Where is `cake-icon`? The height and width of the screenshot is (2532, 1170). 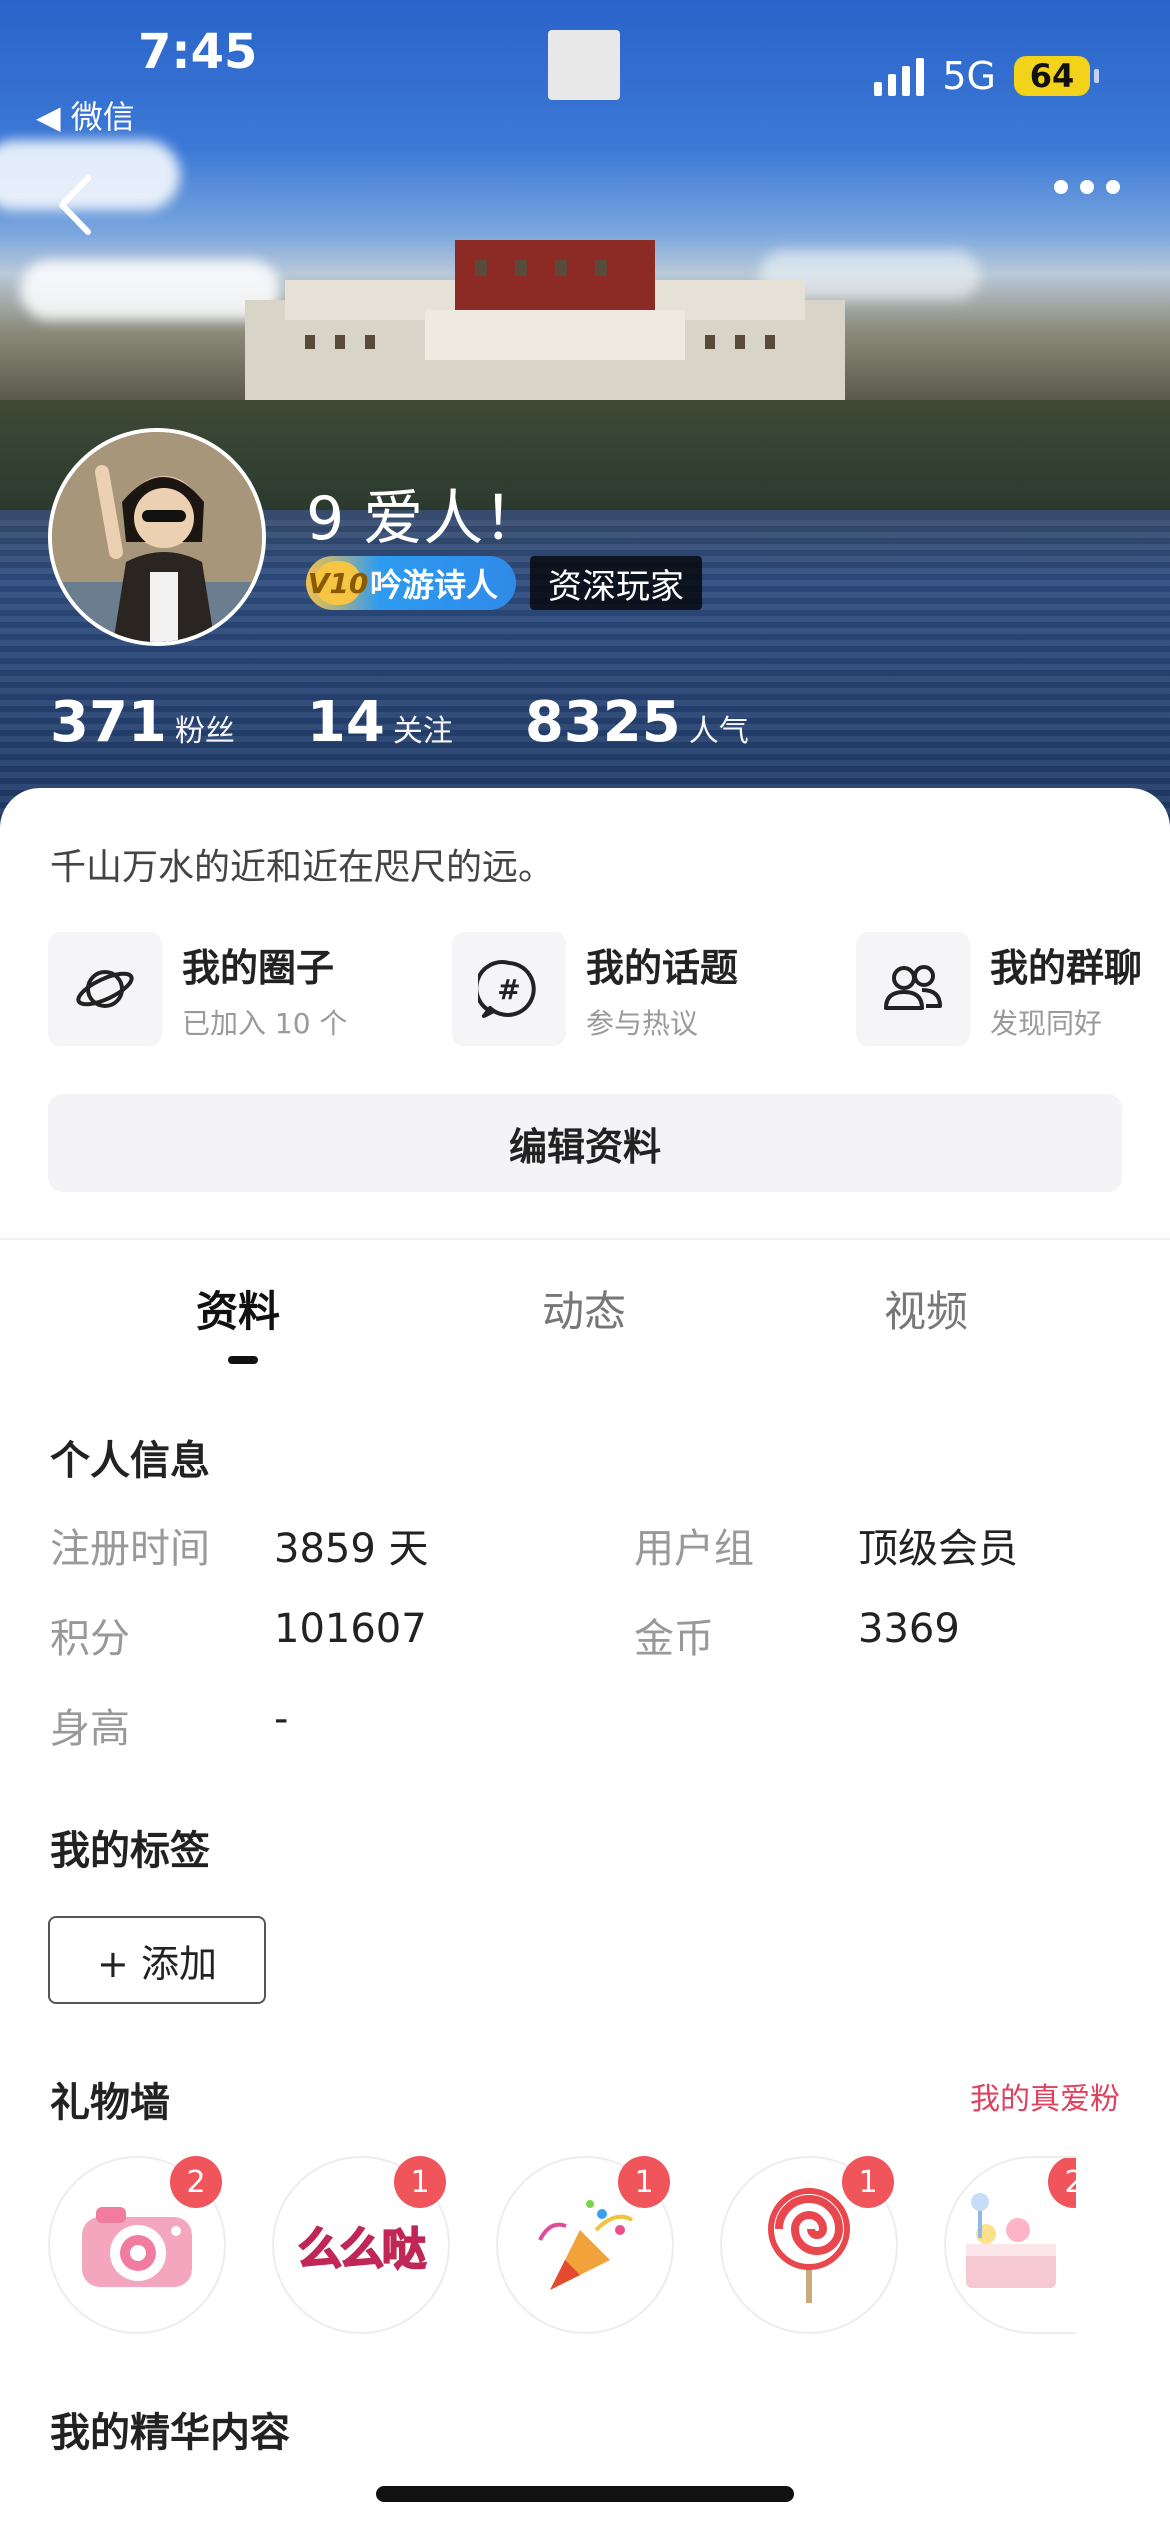 cake-icon is located at coordinates (1011, 2245).